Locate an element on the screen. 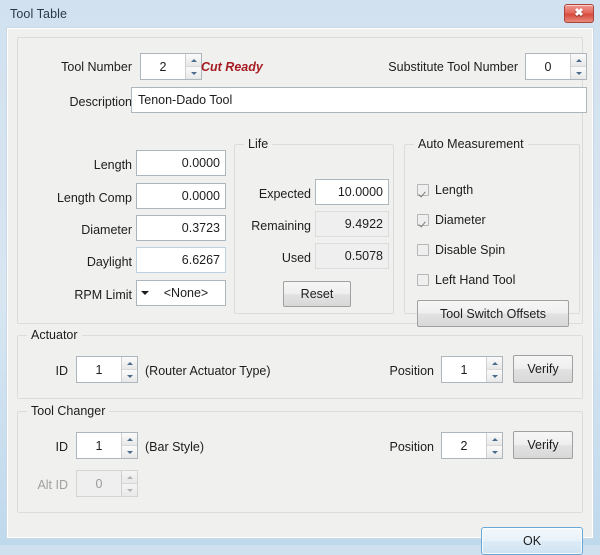 Image resolution: width=600 pixels, height=555 pixels. tool-changer-panel-title: Tool Changer is located at coordinates (68, 411).